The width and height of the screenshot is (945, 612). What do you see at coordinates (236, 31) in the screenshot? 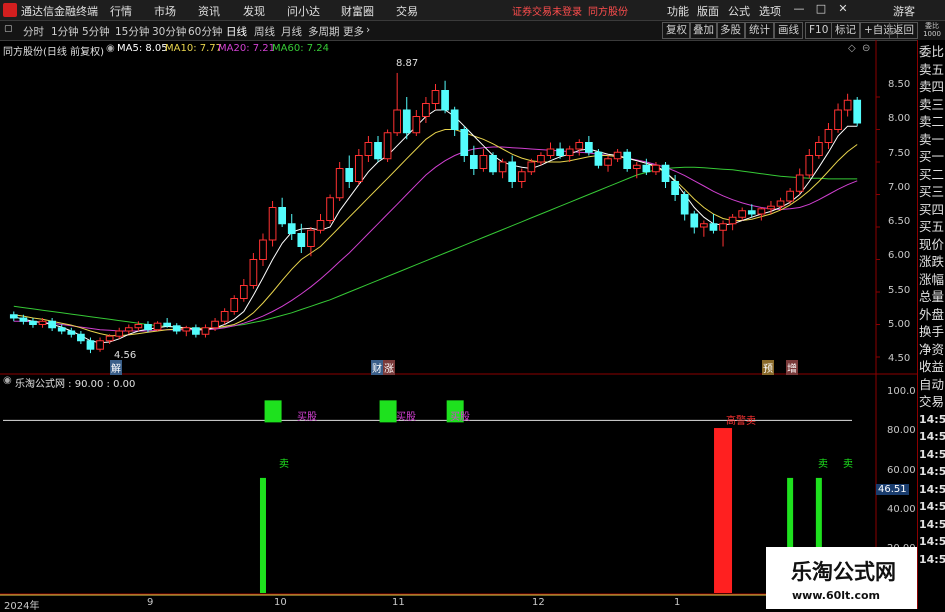
I see `period-daily: 日线` at bounding box center [236, 31].